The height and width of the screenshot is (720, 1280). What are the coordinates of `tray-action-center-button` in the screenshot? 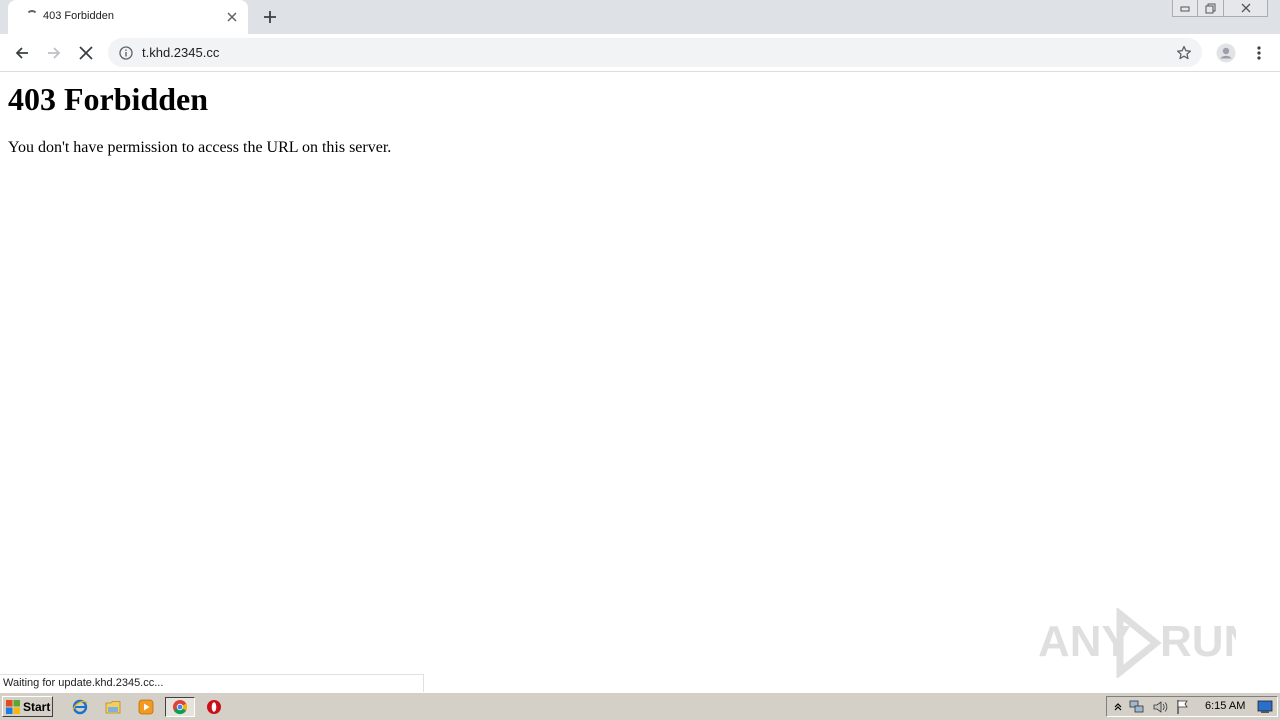 It's located at (1183, 707).